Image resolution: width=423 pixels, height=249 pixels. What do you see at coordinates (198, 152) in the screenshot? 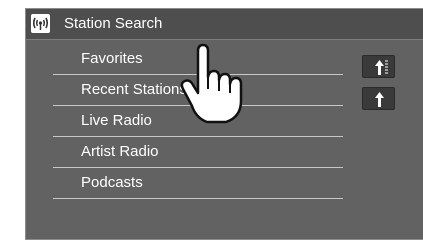
I see `list-item-artist-radio: Artist Radio` at bounding box center [198, 152].